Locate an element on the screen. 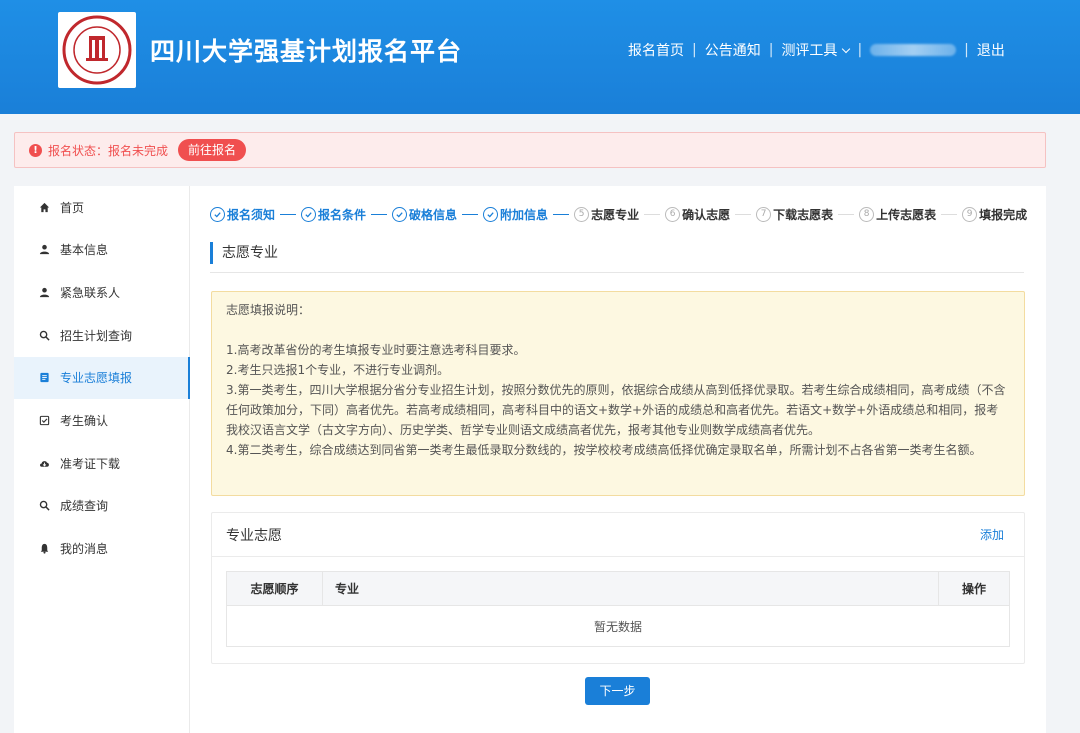 The height and width of the screenshot is (733, 1080). nav-assessment-label: 测评工具 is located at coordinates (809, 51).